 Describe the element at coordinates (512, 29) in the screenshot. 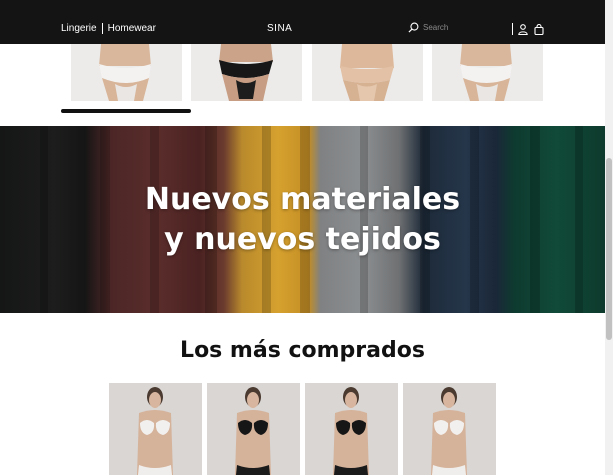

I see `header-divider` at that location.